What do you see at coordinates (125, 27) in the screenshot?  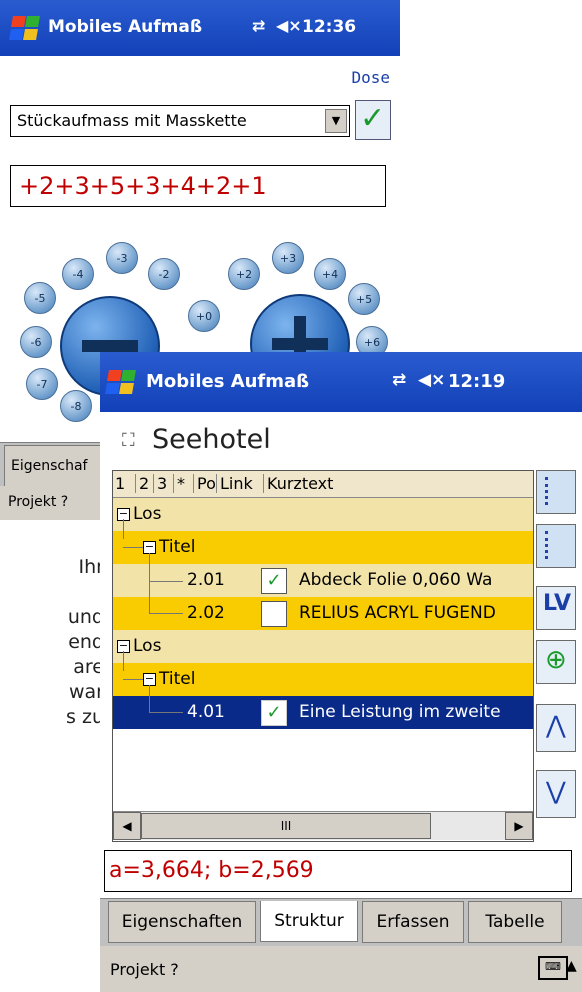 I see `back-title: Mobiles Aufmaß` at bounding box center [125, 27].